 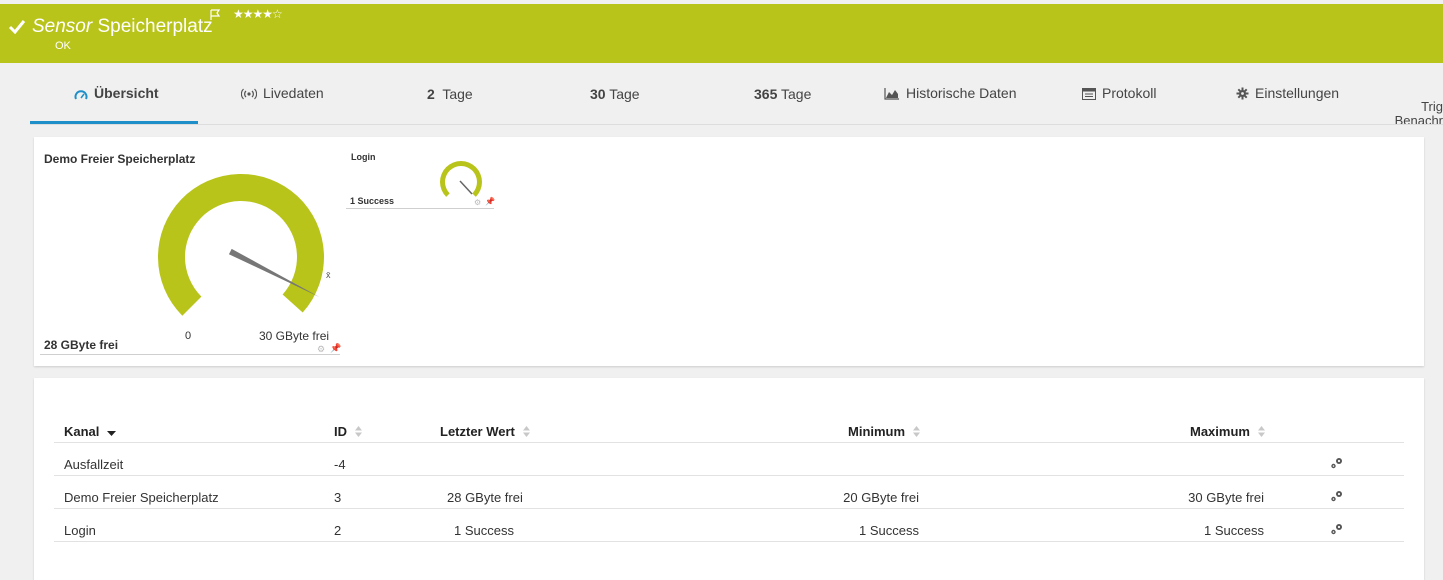 What do you see at coordinates (490, 201) in the screenshot?
I see `login-gauge-pin-icon: 📌` at bounding box center [490, 201].